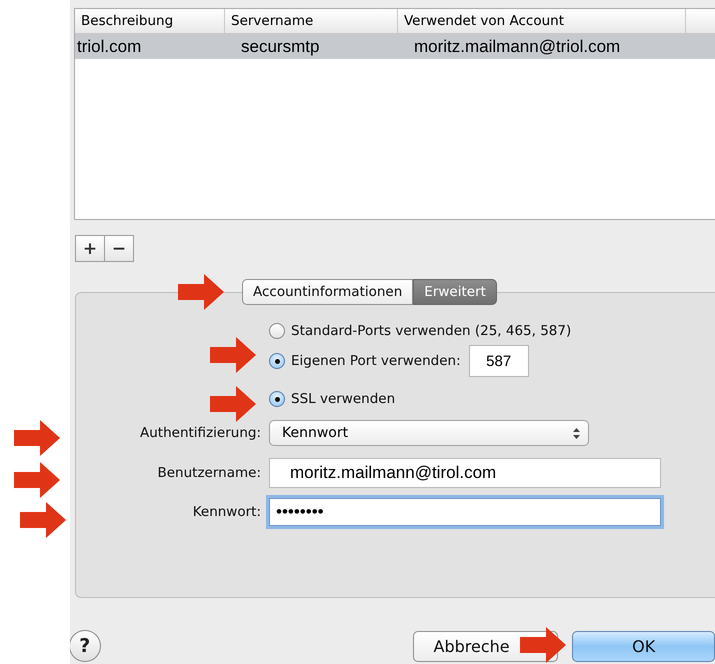 The image size is (715, 664). Describe the element at coordinates (226, 512) in the screenshot. I see `field-label: Kennwort:` at that location.